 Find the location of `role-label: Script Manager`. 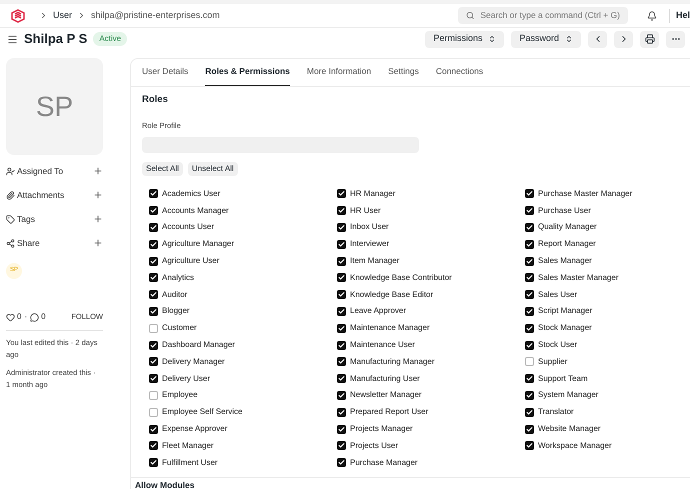

role-label: Script Manager is located at coordinates (565, 311).